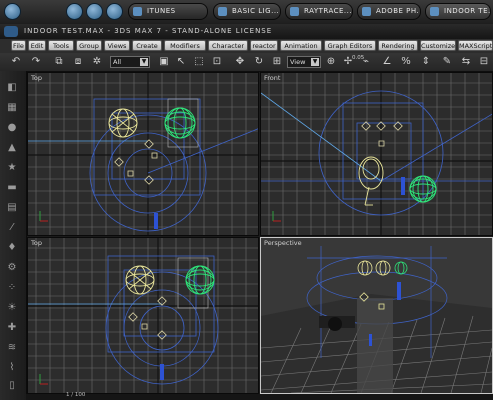 The image size is (493, 400). What do you see at coordinates (434, 11) in the screenshot?
I see `3dsmax-icon` at bounding box center [434, 11].